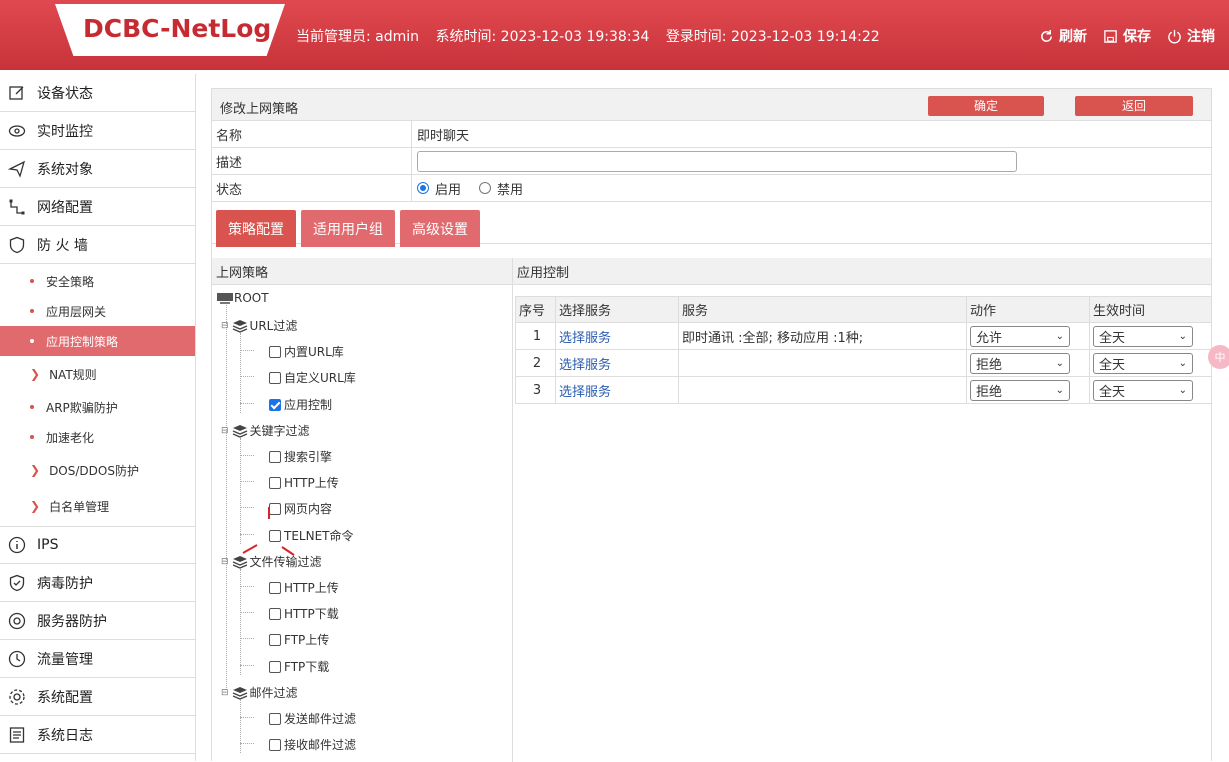  What do you see at coordinates (97, 131) in the screenshot?
I see `sidebar-item-realtime-monitor: 实时监控` at bounding box center [97, 131].